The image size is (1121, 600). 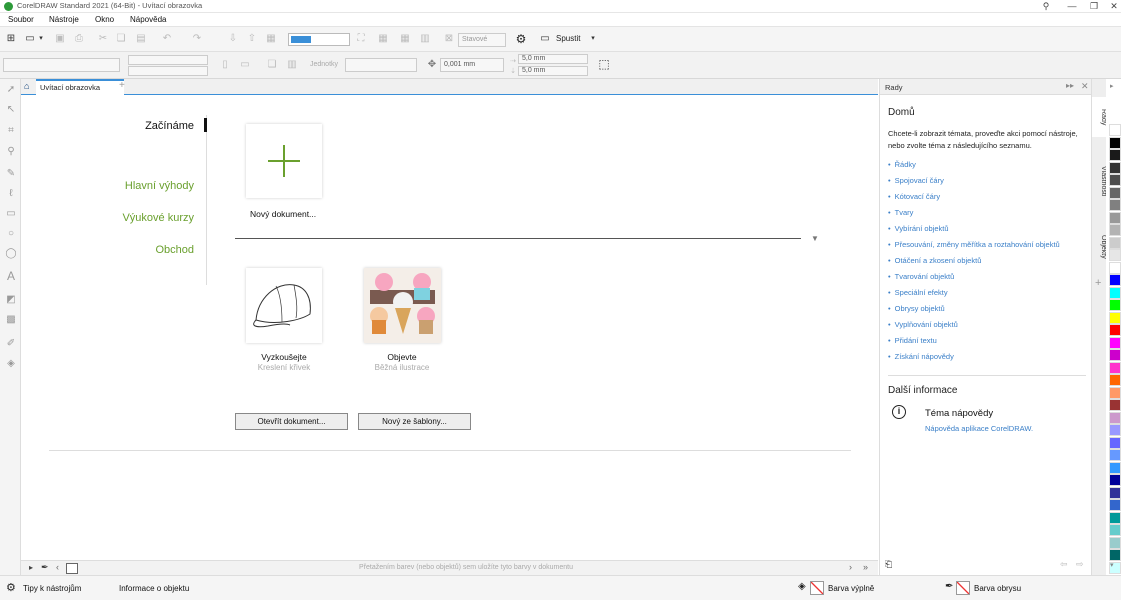 I want to click on hint-link-help: Získání nápovědy, so click(x=921, y=356).